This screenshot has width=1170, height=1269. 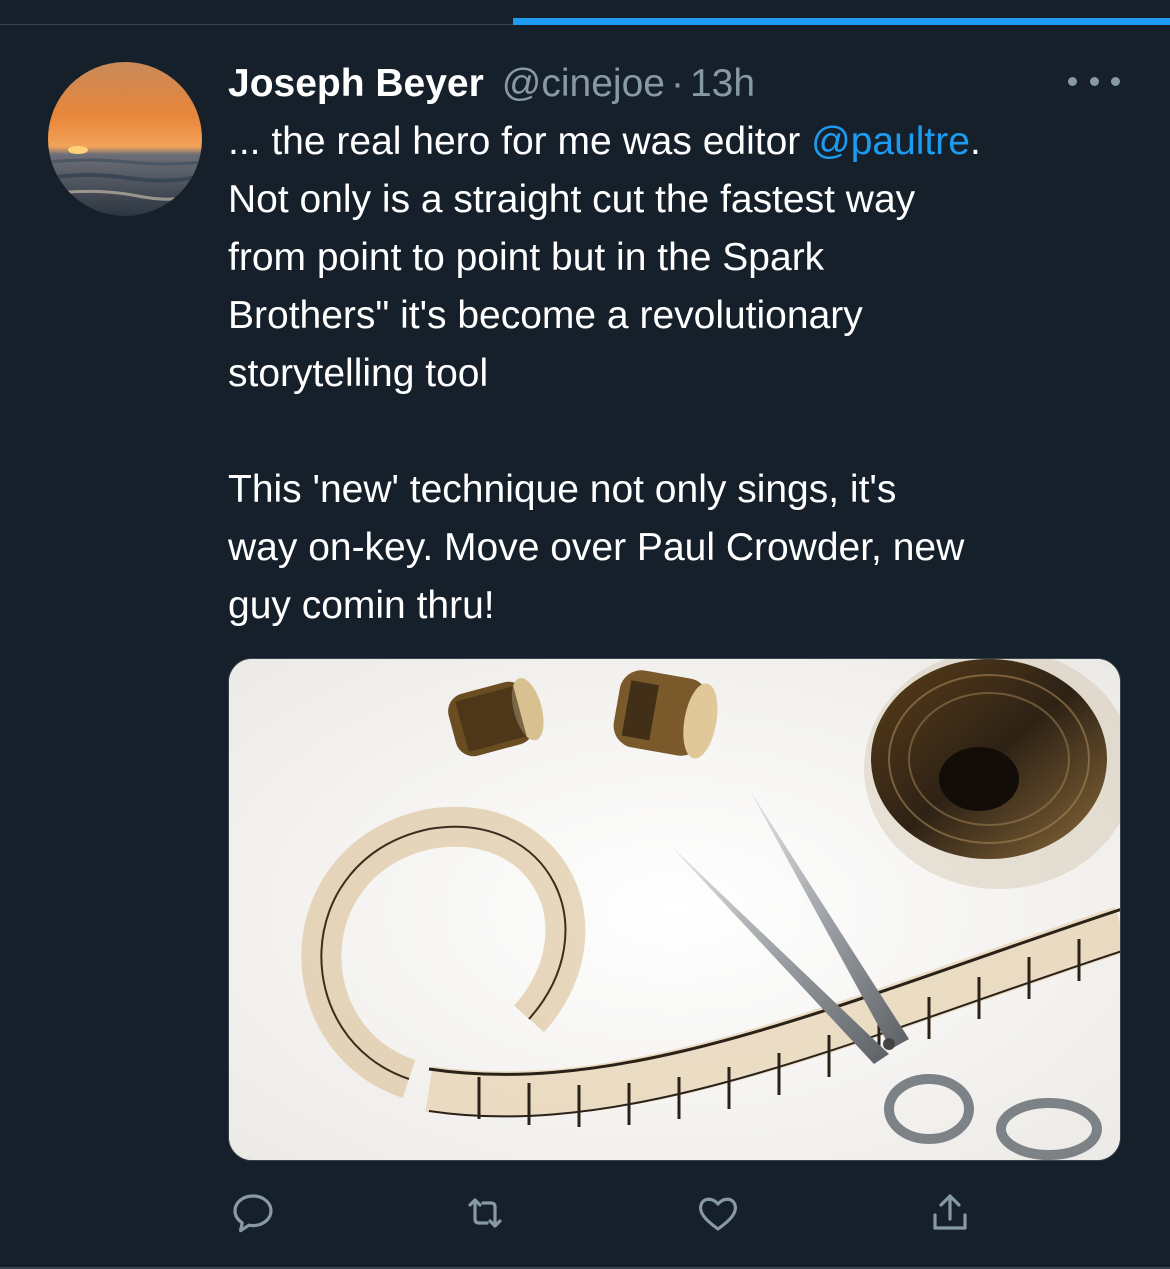 I want to click on author-handle: @cinejoe, so click(x=583, y=84).